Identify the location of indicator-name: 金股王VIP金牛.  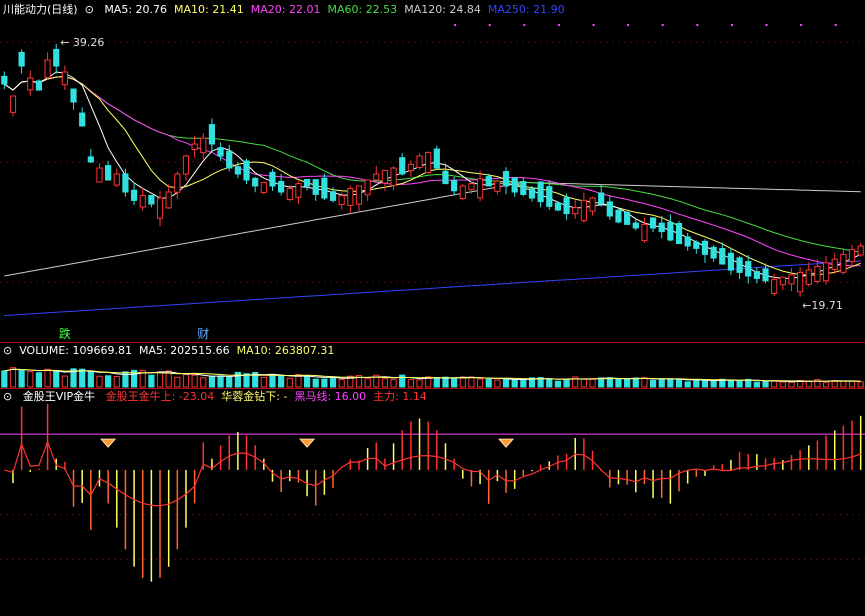
(59, 396).